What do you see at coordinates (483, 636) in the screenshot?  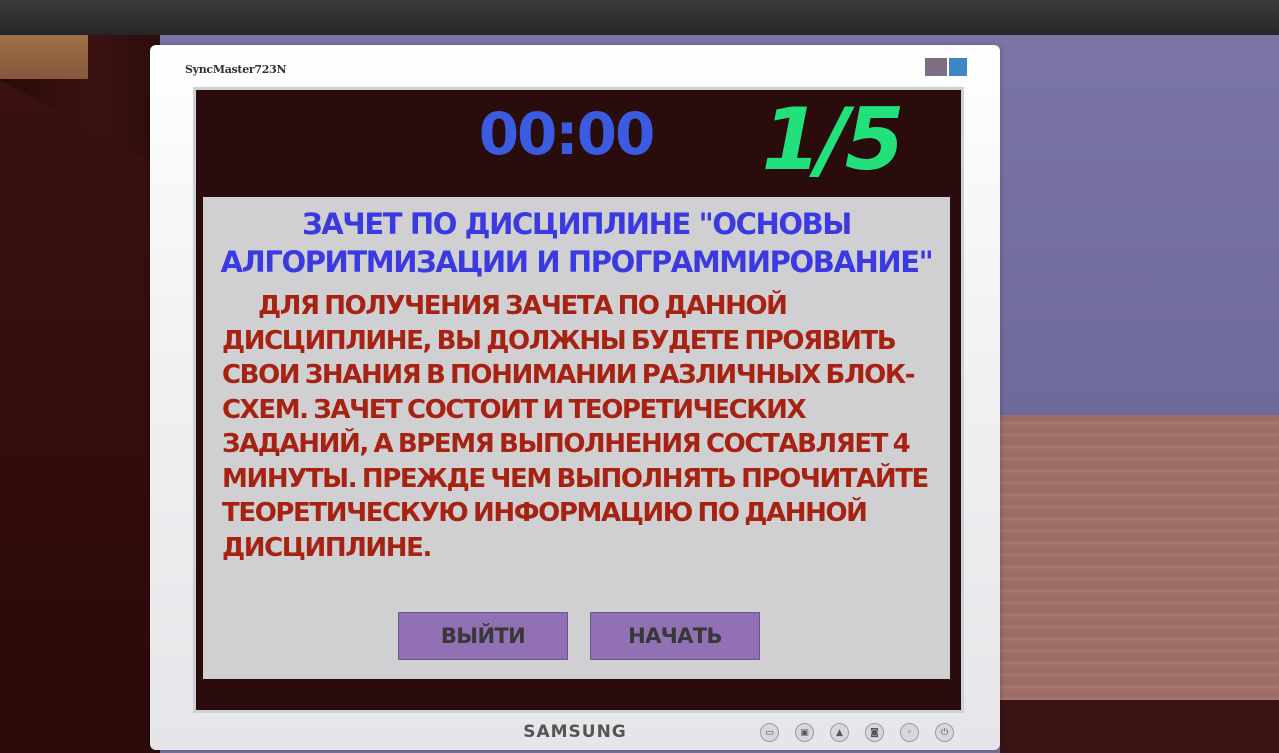 I see `exit-button: ВЫЙТИ` at bounding box center [483, 636].